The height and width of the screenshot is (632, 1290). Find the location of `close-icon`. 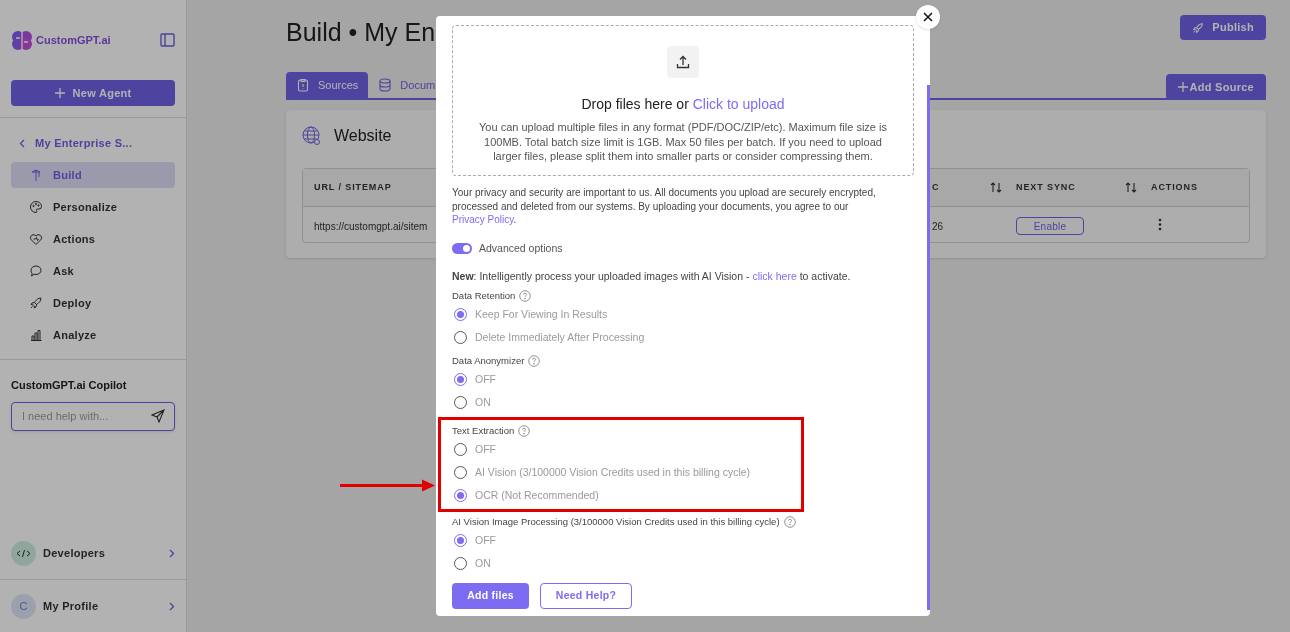

close-icon is located at coordinates (928, 17).